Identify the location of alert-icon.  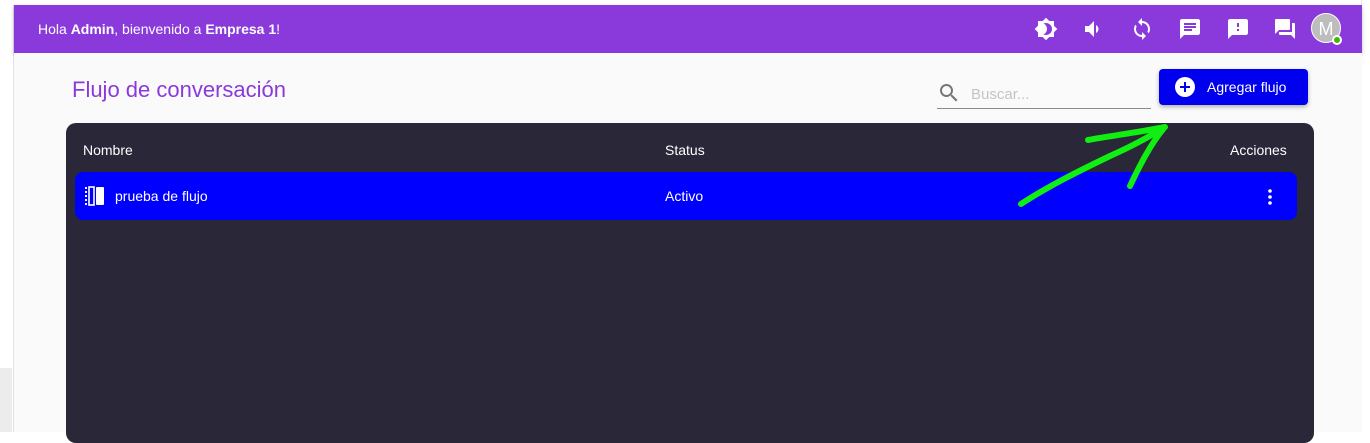
(1238, 29).